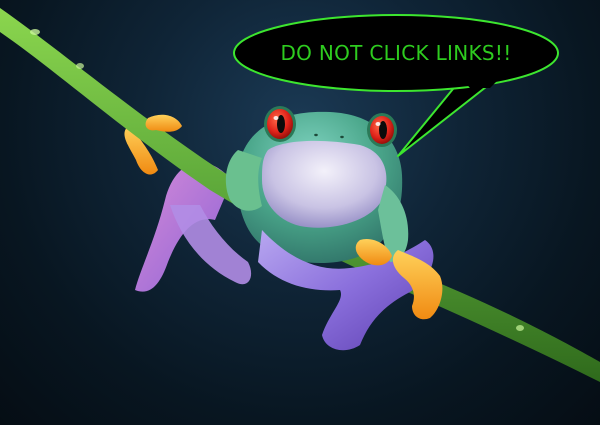  Describe the element at coordinates (243, 180) in the screenshot. I see `frog-left-arm` at that location.